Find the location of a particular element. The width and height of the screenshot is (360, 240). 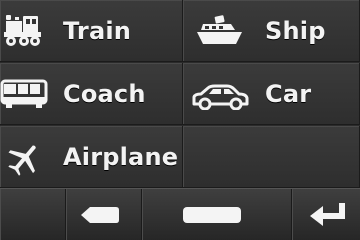

car-option: Car is located at coordinates (271, 94).